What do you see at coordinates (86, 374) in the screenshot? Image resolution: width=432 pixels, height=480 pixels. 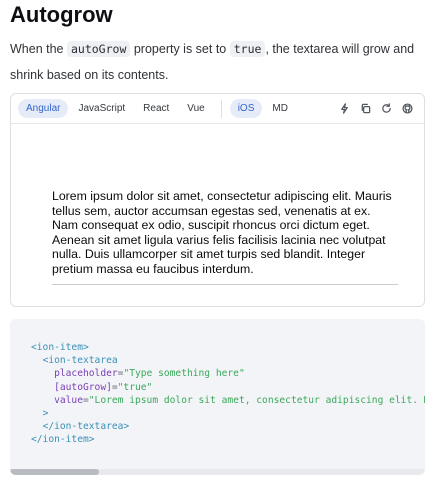 I see `code-attr-placeholder: placeholder` at bounding box center [86, 374].